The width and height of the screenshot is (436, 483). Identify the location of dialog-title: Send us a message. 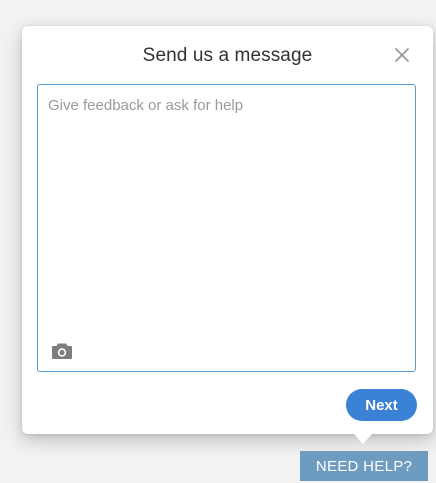
(227, 55).